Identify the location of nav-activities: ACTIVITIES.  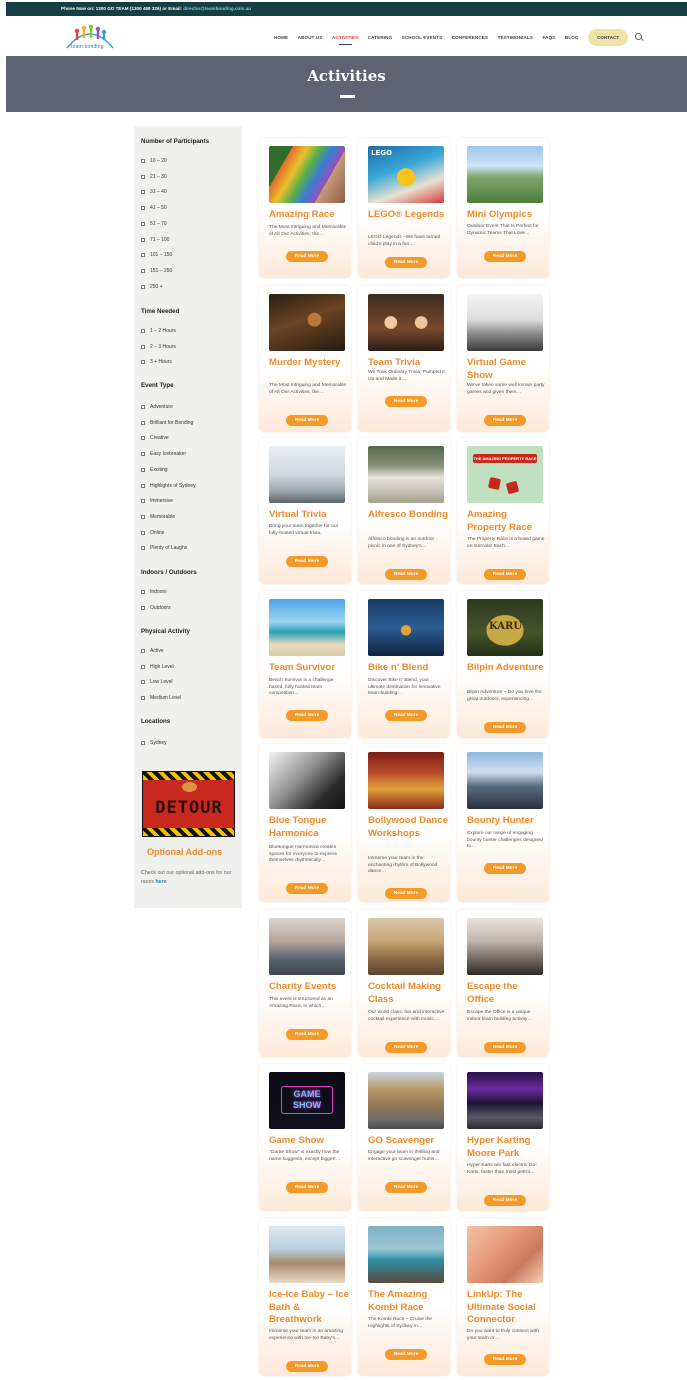
(345, 40).